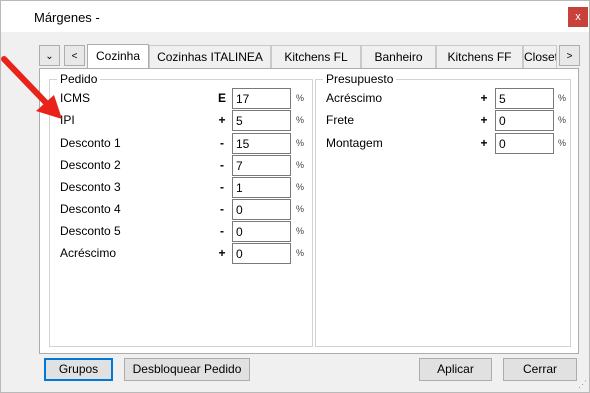 Image resolution: width=590 pixels, height=393 pixels. I want to click on tab-cozinha: Cozinha, so click(118, 56).